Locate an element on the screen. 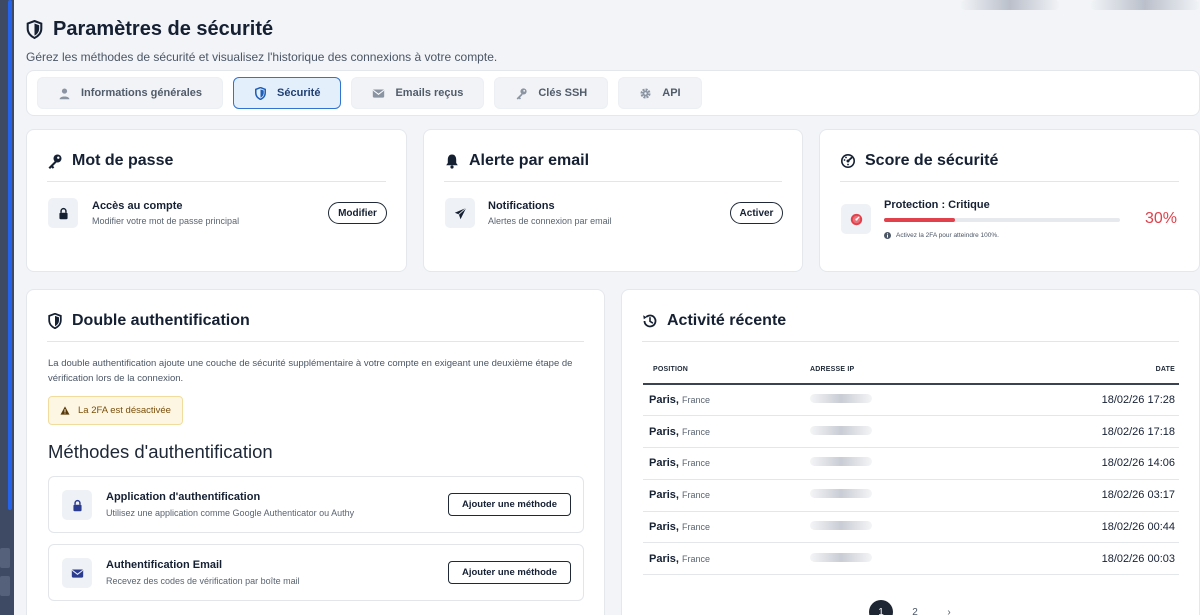 Image resolution: width=1200 pixels, height=615 pixels. methods-title: Méthodes d'authentification is located at coordinates (160, 451).